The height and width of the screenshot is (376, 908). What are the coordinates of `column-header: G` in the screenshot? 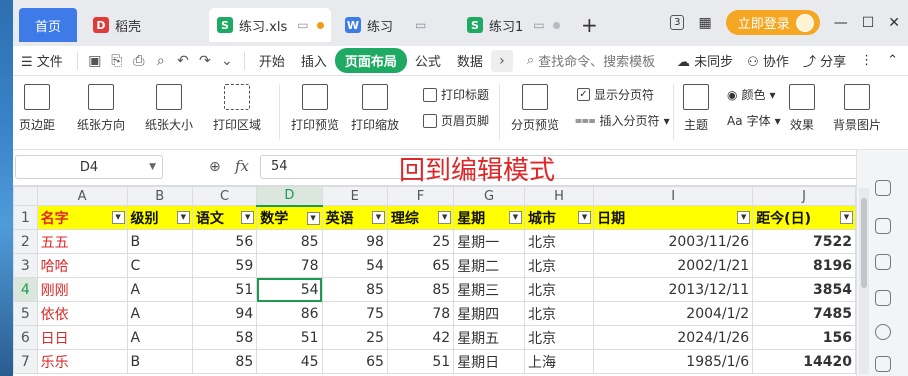 It's located at (489, 196).